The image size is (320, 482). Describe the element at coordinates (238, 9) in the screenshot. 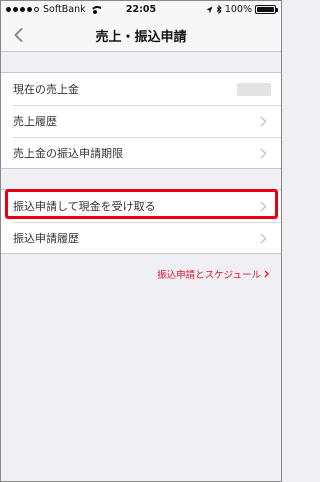

I see `battery-percent: 100%` at that location.